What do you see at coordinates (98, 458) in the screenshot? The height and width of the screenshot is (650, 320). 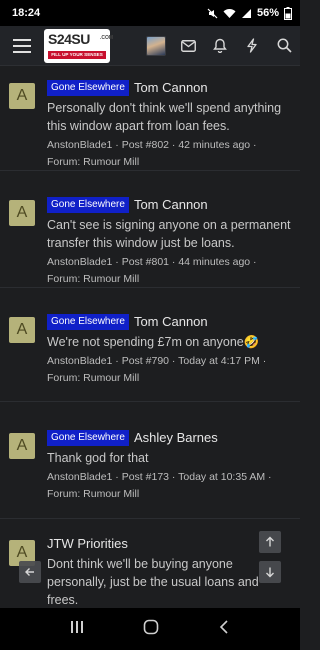 I see `post-snippet: Thank god for that` at bounding box center [98, 458].